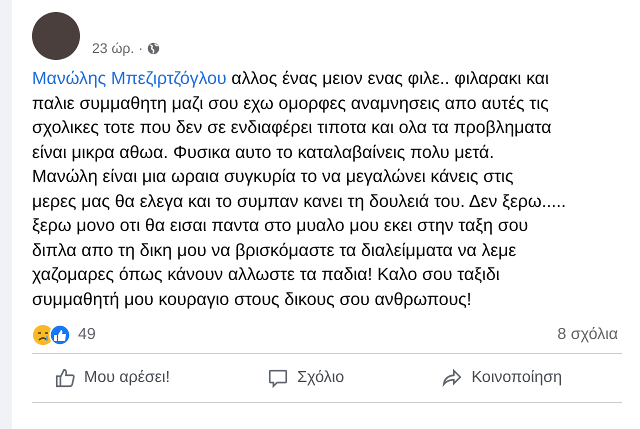 The image size is (640, 429). I want to click on comment-count: 8 σχόλια, so click(587, 335).